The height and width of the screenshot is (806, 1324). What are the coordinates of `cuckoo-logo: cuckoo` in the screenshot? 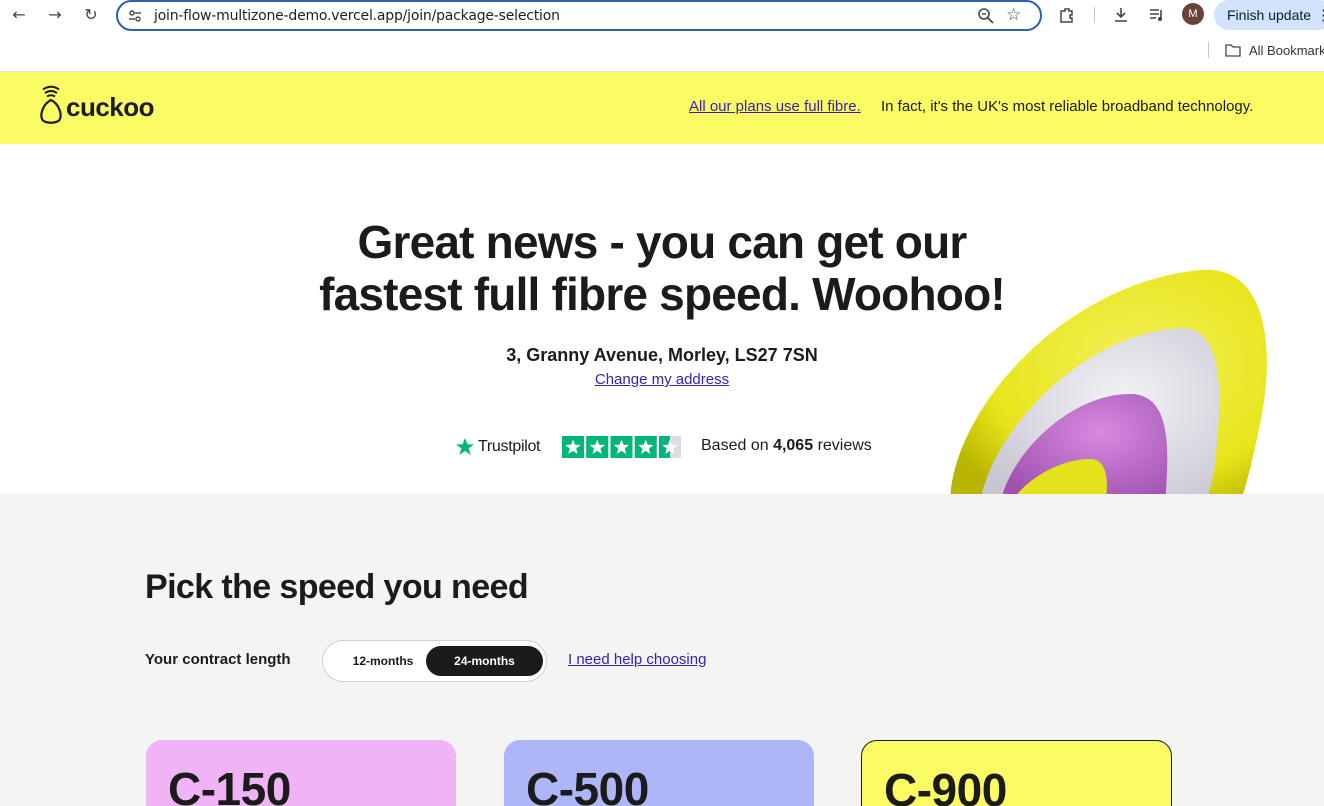 It's located at (100, 107).